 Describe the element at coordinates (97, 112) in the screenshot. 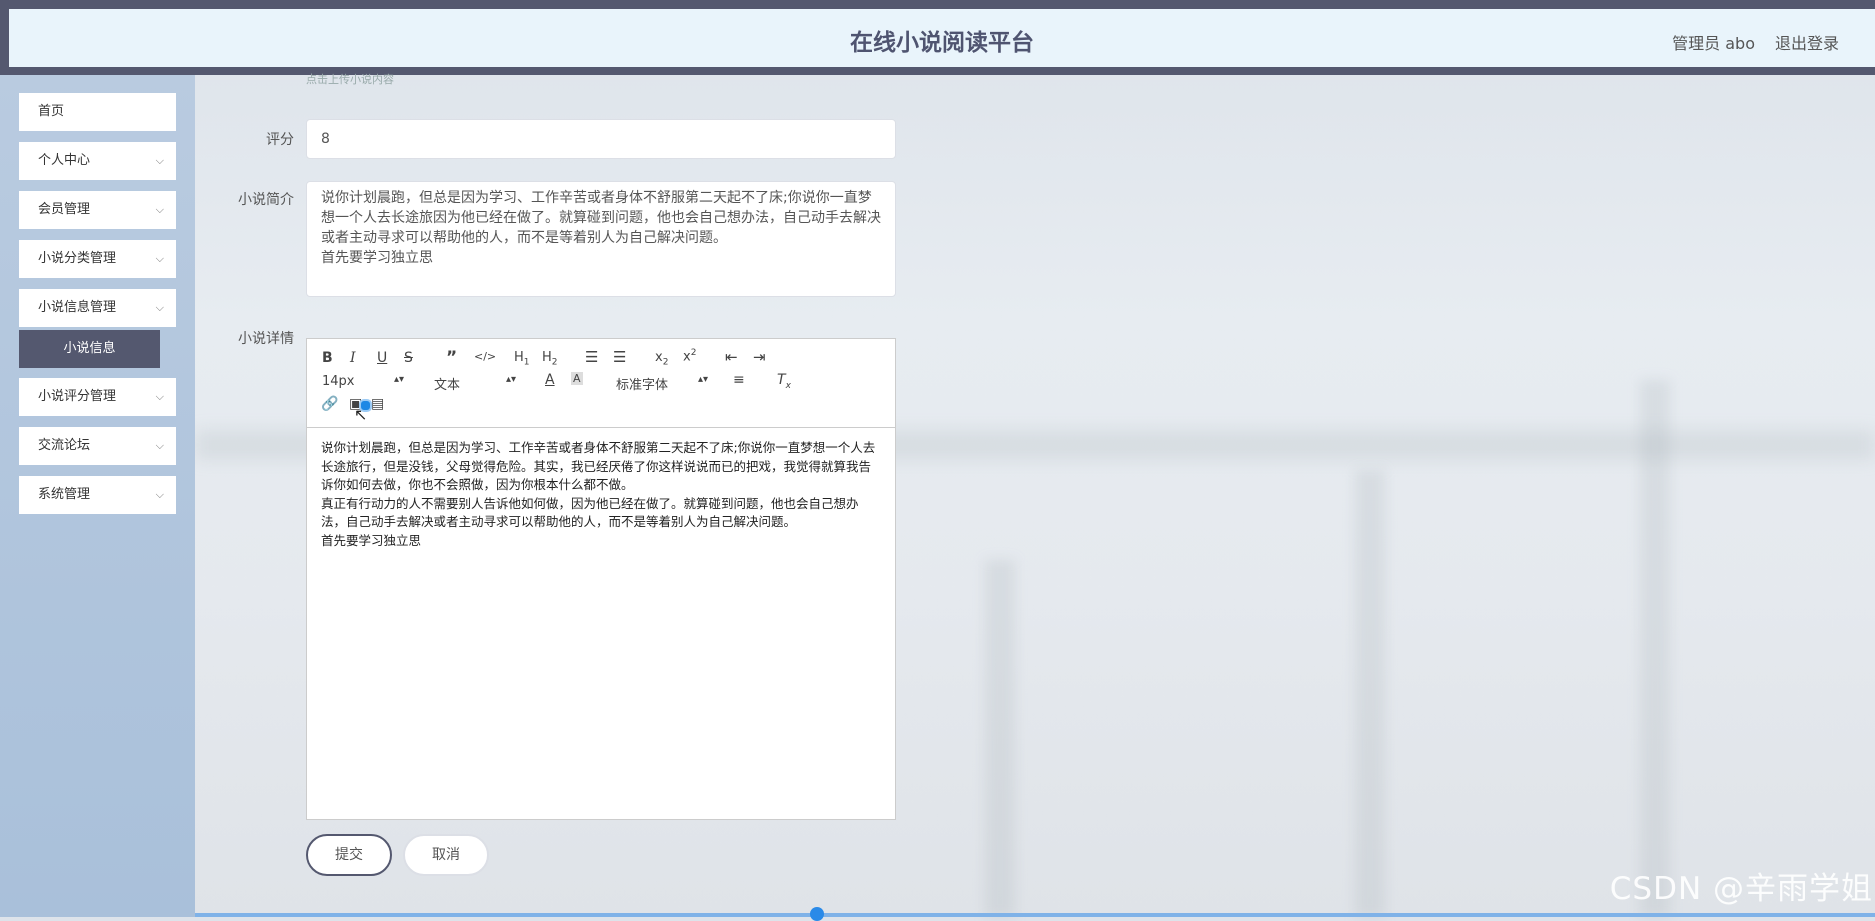

I see `sidebar-item-home: 首页` at that location.